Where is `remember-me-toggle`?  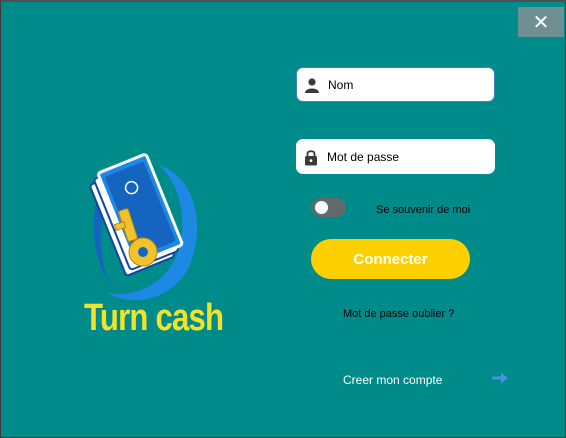
remember-me-toggle is located at coordinates (328, 207).